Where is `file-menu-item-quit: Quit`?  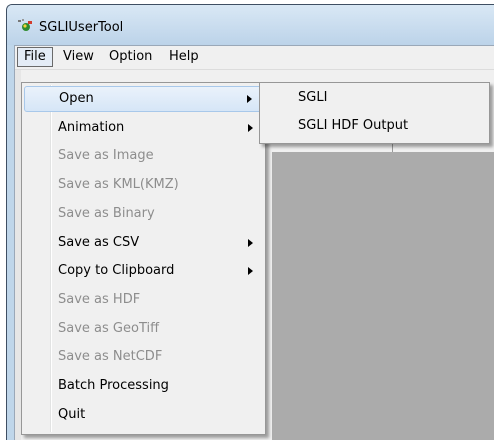 file-menu-item-quit: Quit is located at coordinates (143, 415).